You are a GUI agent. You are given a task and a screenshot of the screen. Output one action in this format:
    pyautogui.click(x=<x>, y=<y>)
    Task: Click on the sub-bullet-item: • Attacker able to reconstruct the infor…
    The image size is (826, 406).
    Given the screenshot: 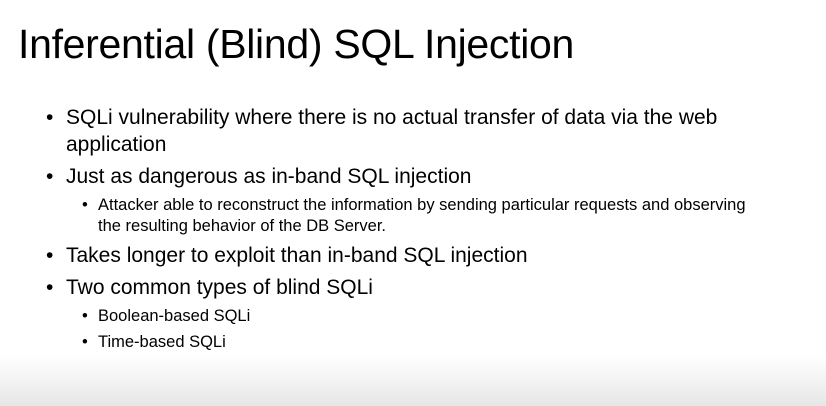 What is the action you would take?
    pyautogui.click(x=413, y=216)
    